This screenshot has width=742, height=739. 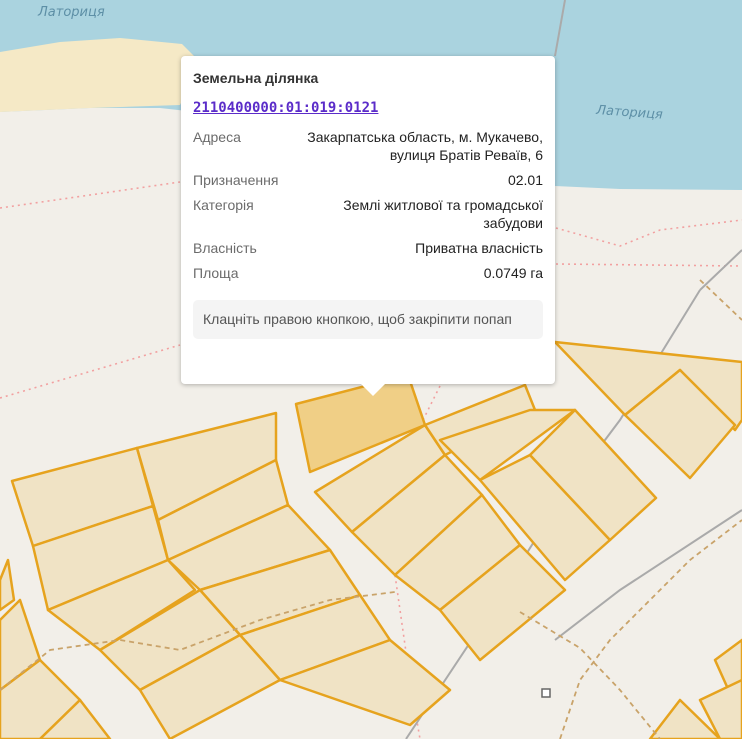 I want to click on field-label: Адреса, so click(x=217, y=137).